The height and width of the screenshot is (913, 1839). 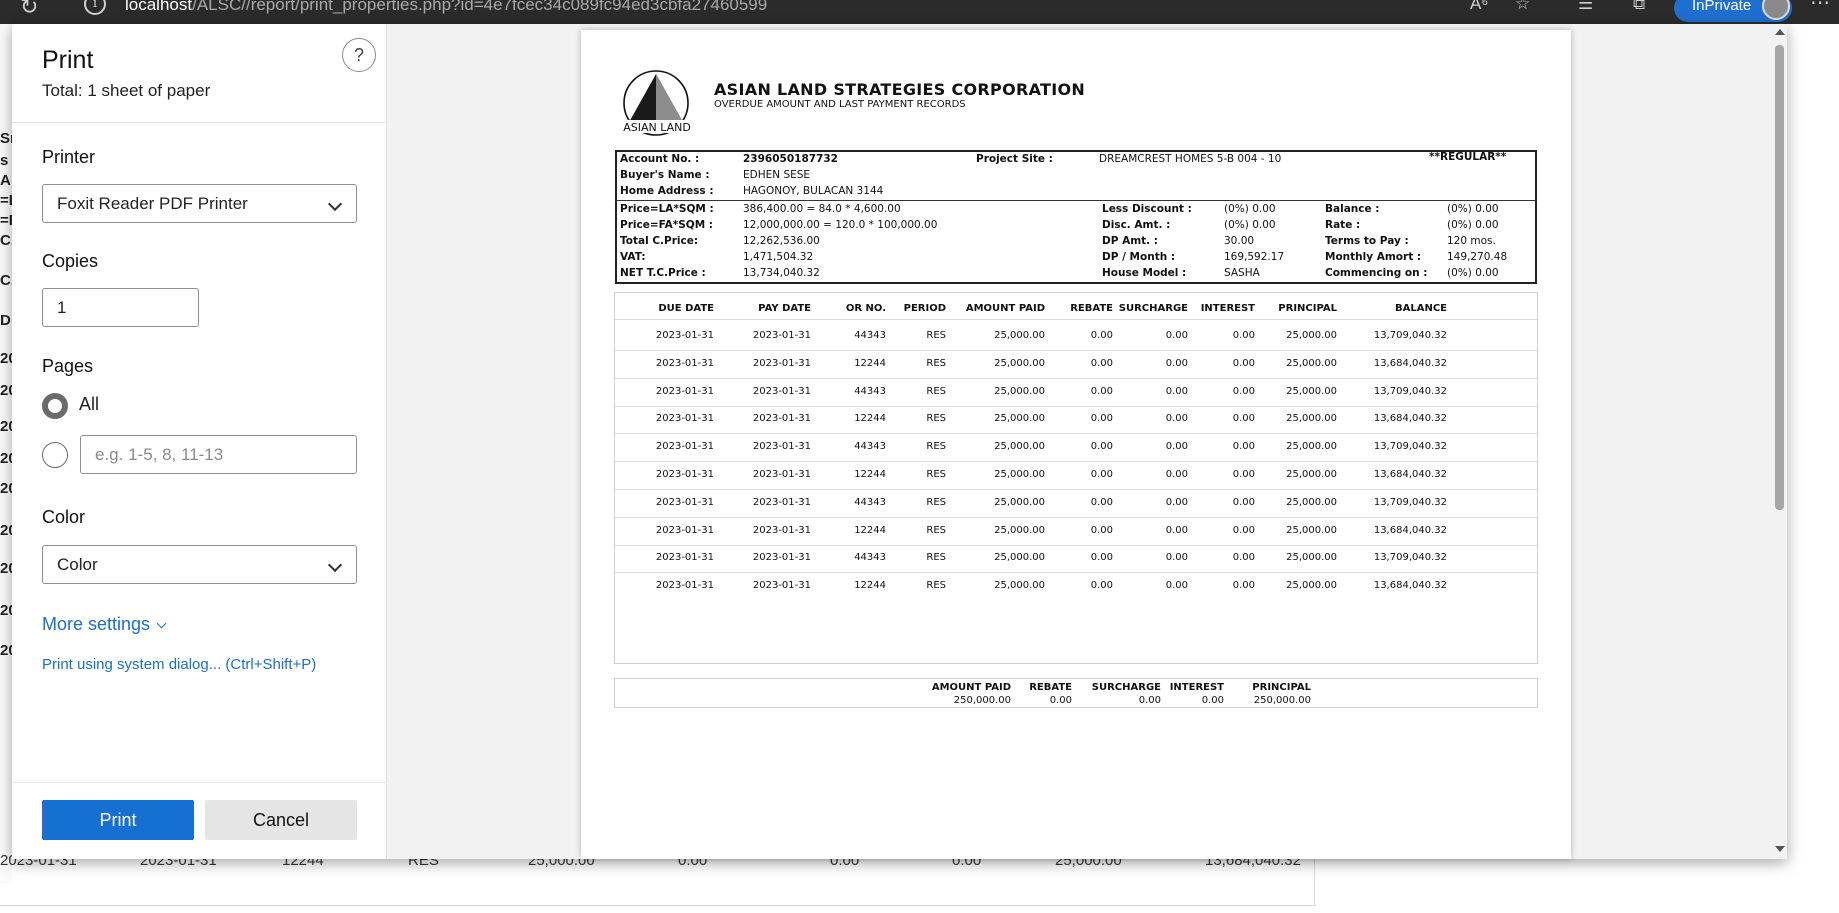 I want to click on price-la-label: Price=LA*SQM :, so click(x=667, y=209).